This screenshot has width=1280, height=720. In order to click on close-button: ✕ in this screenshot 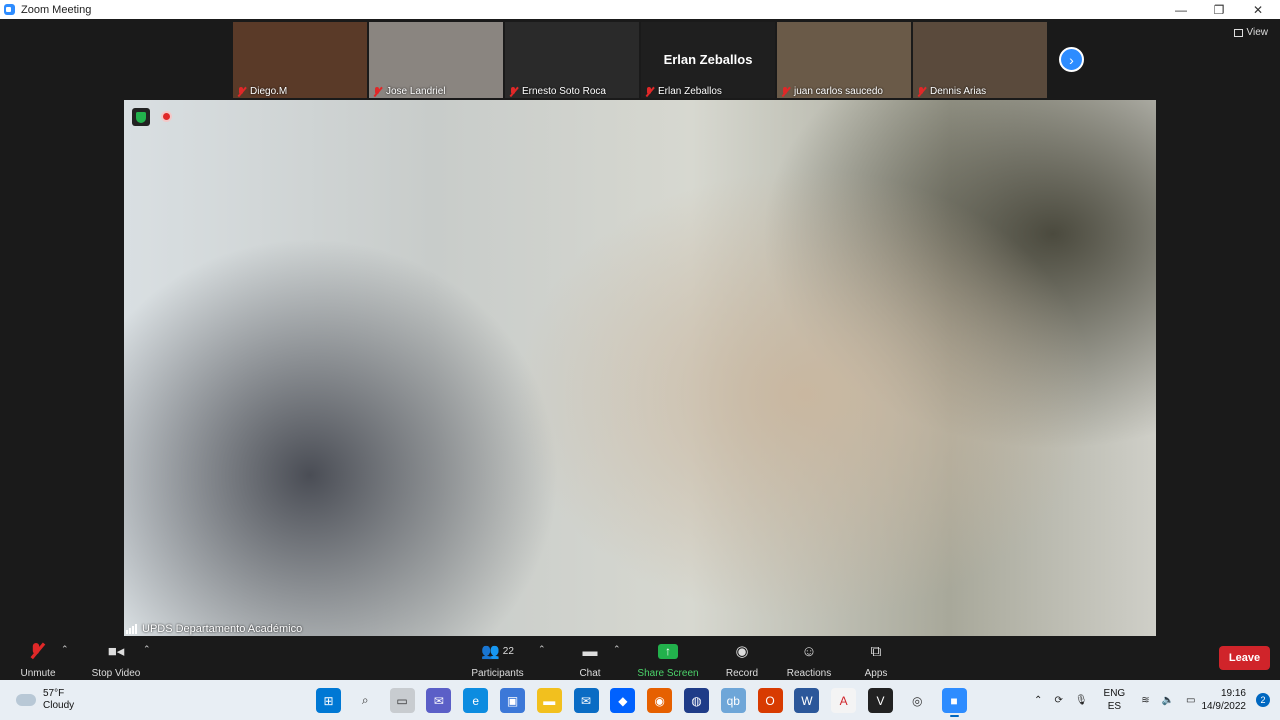, I will do `click(1258, 9)`.